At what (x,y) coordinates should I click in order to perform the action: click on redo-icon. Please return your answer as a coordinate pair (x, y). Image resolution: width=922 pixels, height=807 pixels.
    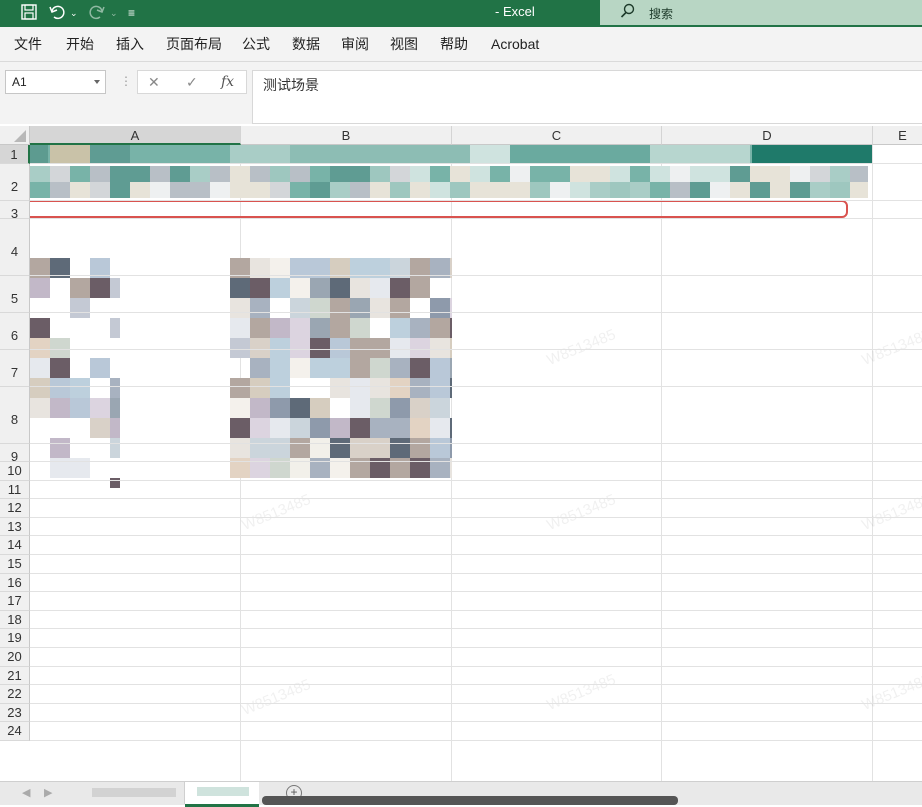
    Looking at the image, I should click on (97, 13).